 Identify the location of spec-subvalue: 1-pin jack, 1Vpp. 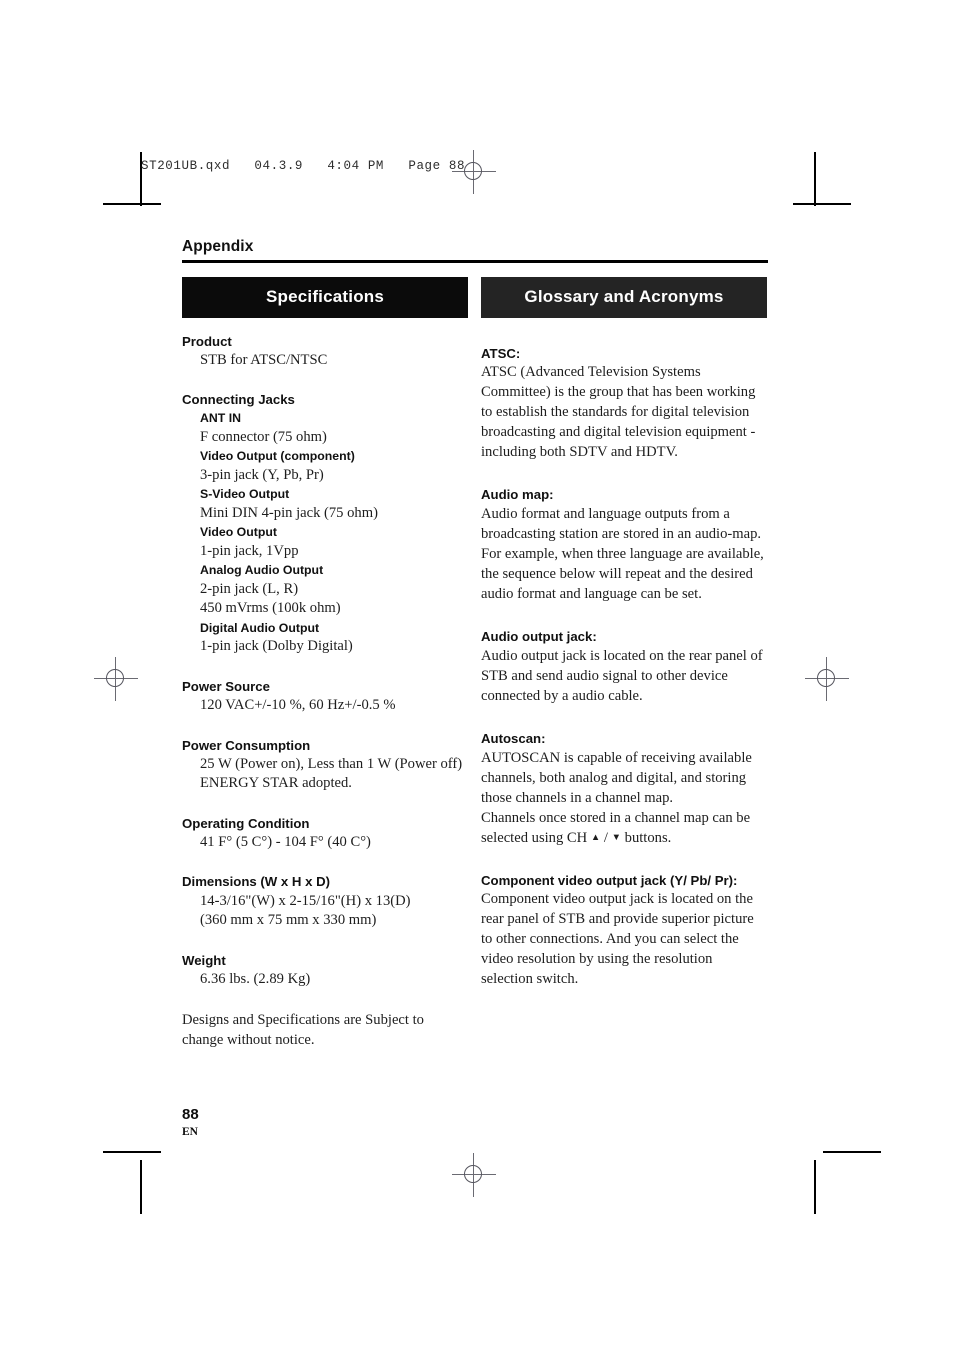
(249, 550).